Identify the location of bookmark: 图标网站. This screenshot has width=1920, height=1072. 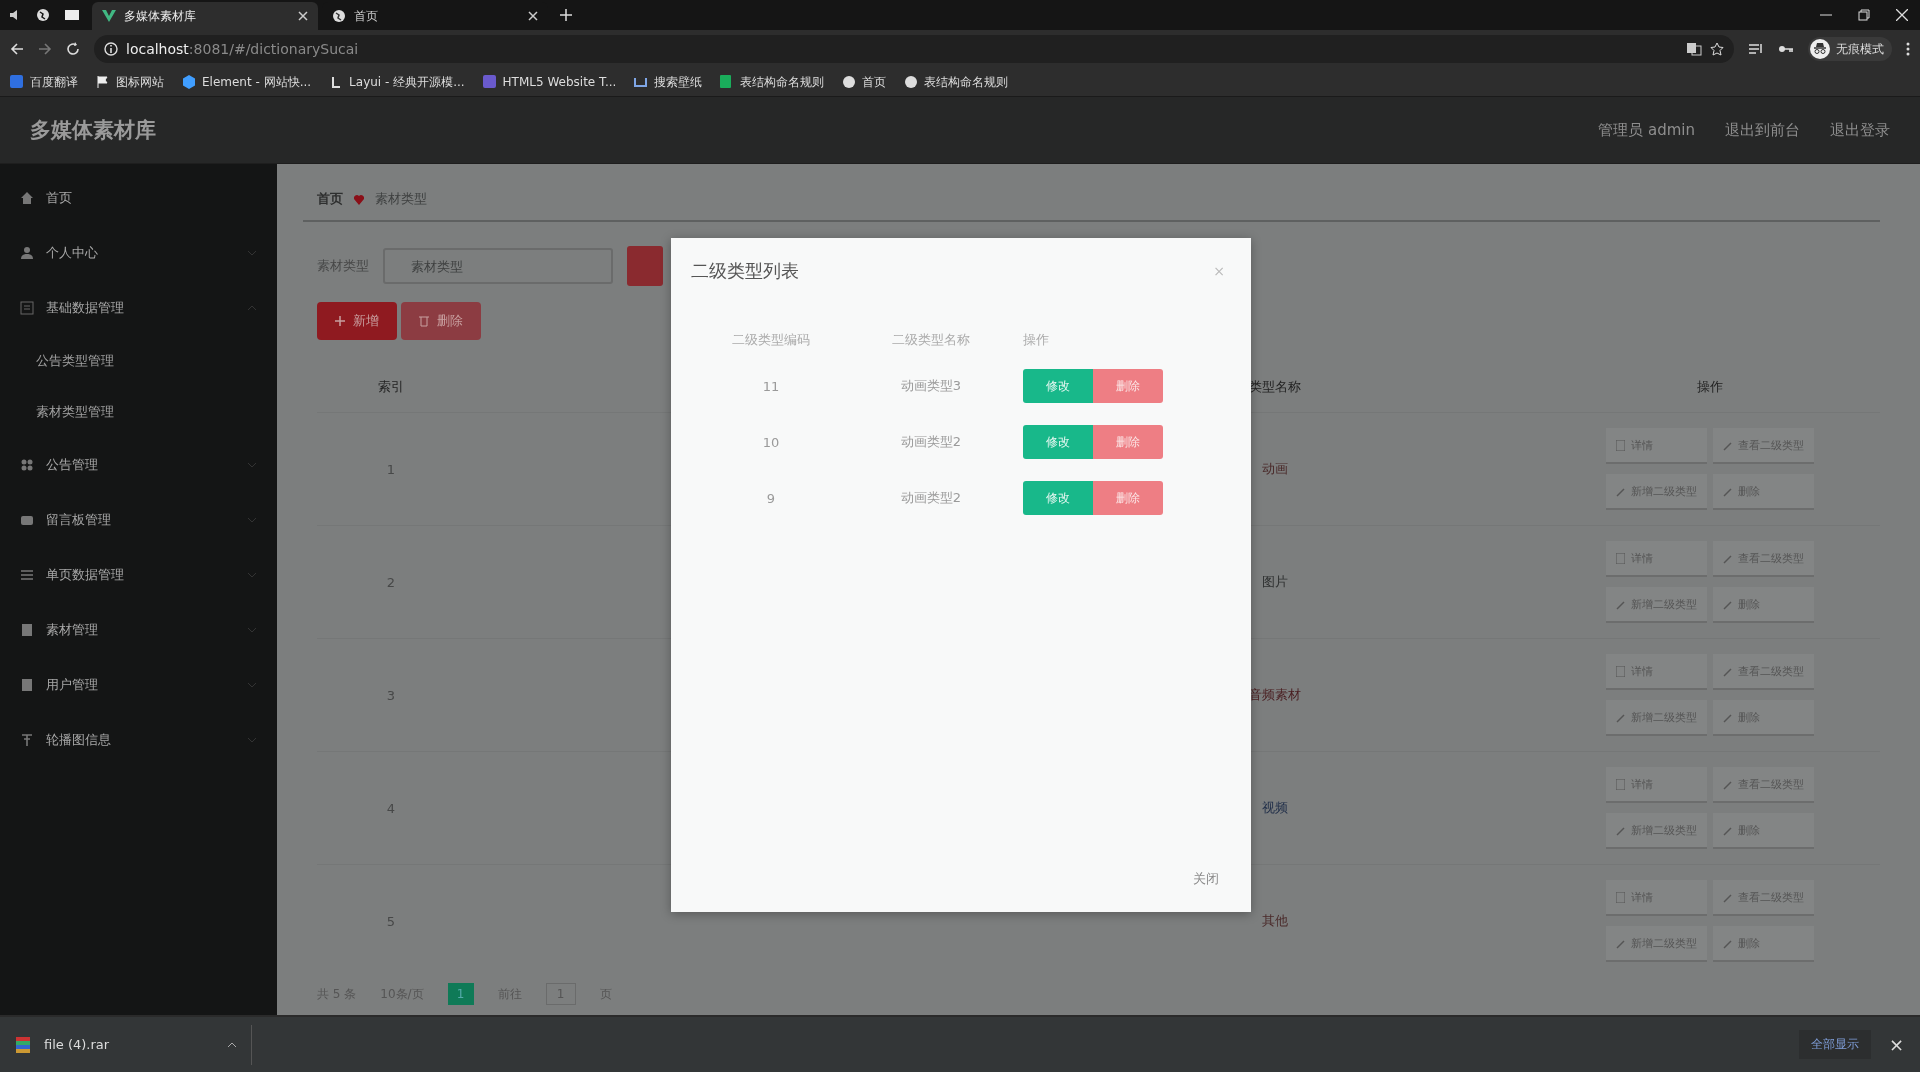
(130, 82).